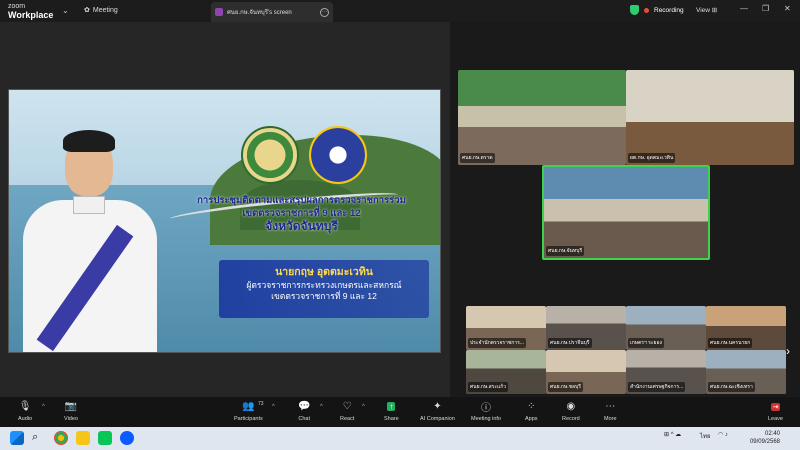  I want to click on official-portrait, so click(90, 240).